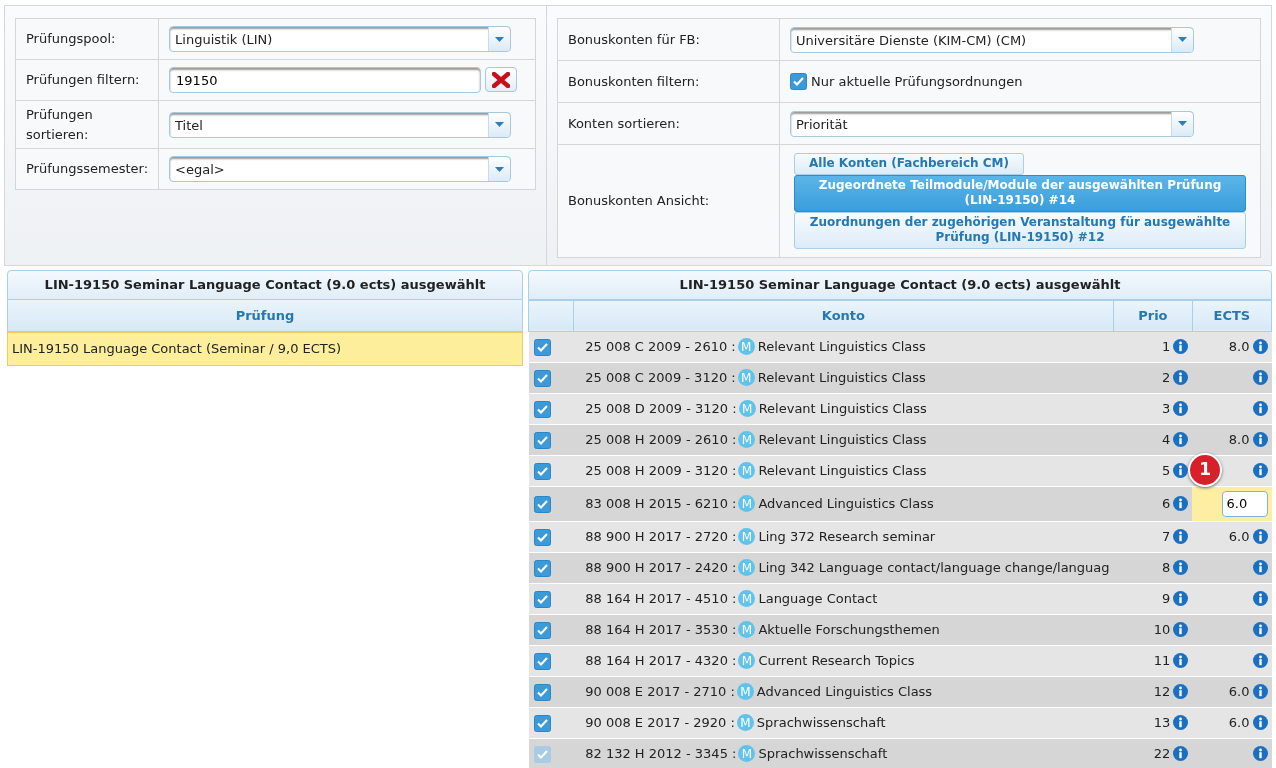  I want to click on close-icon, so click(501, 79).